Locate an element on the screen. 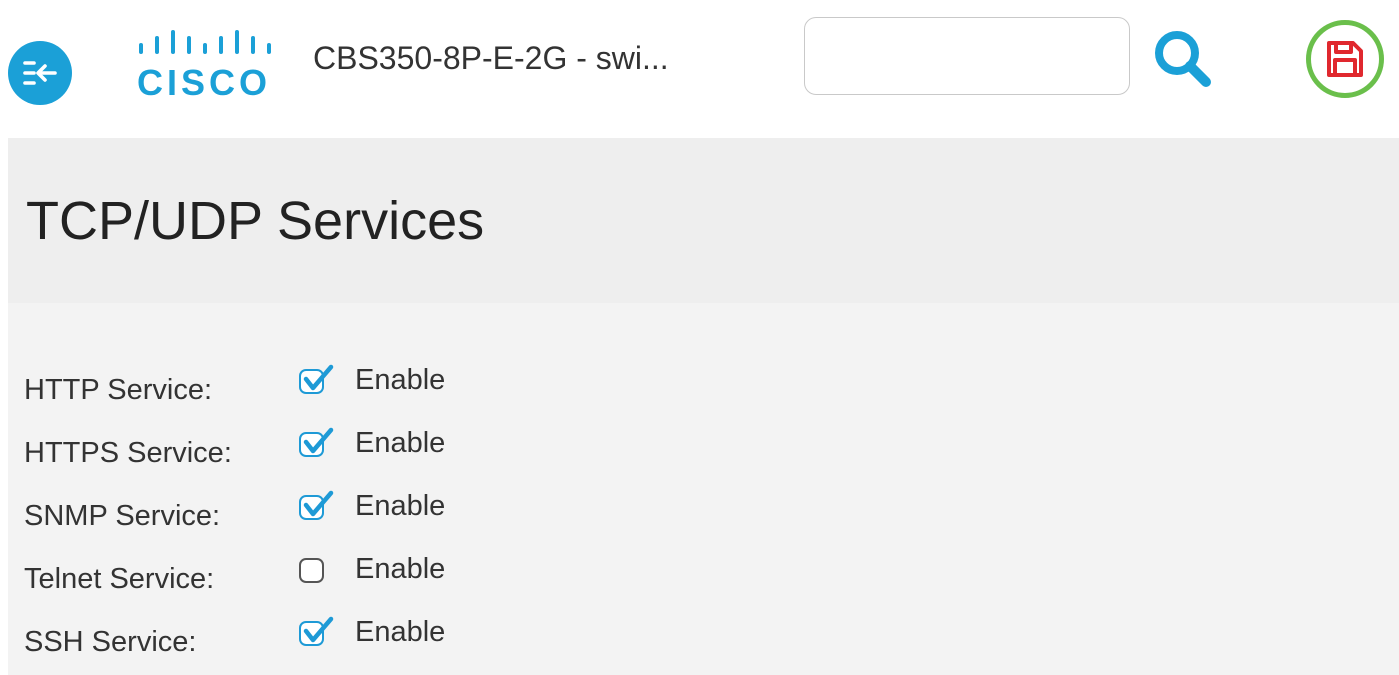  service-label: HTTP Service: is located at coordinates (118, 390).